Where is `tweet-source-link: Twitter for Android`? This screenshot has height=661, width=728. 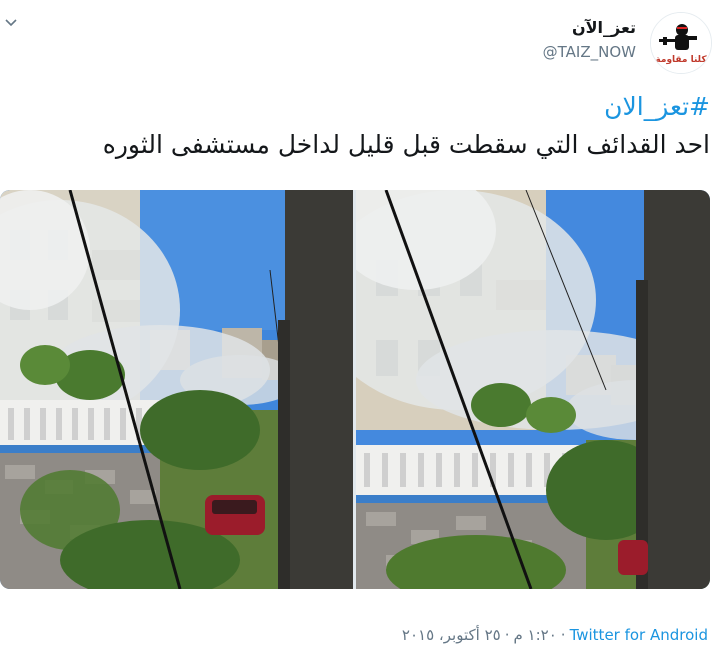
tweet-source-link: Twitter for Android is located at coordinates (639, 635).